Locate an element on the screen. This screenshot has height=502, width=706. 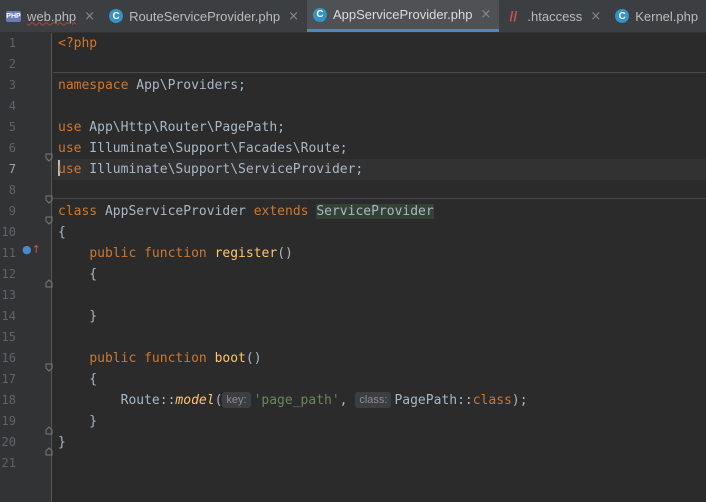
code-line-12: { is located at coordinates (379, 274).